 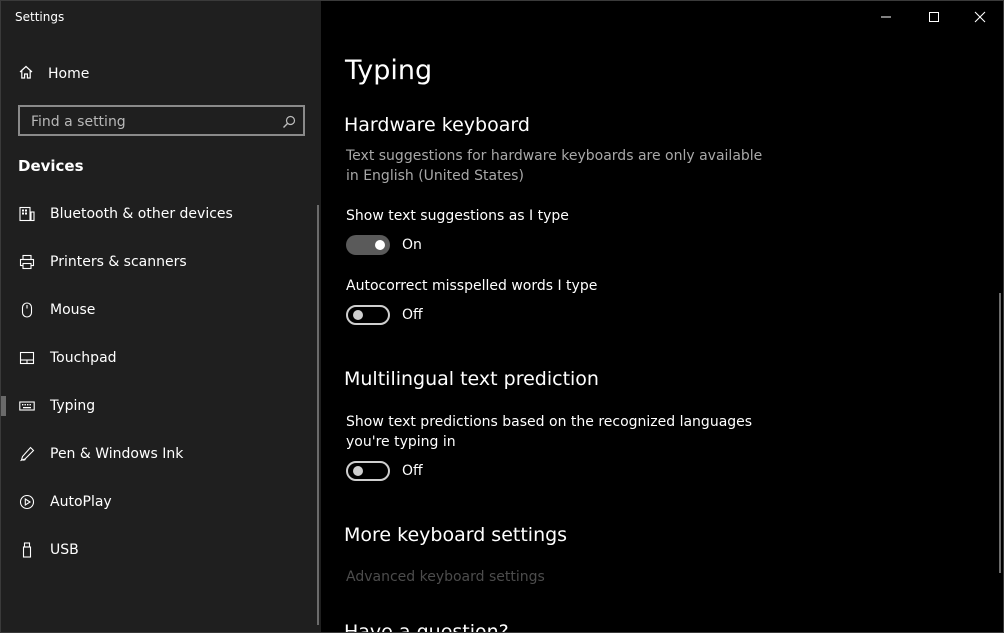 What do you see at coordinates (141, 214) in the screenshot?
I see `sidebar-item-label: Bluetooth & other devices` at bounding box center [141, 214].